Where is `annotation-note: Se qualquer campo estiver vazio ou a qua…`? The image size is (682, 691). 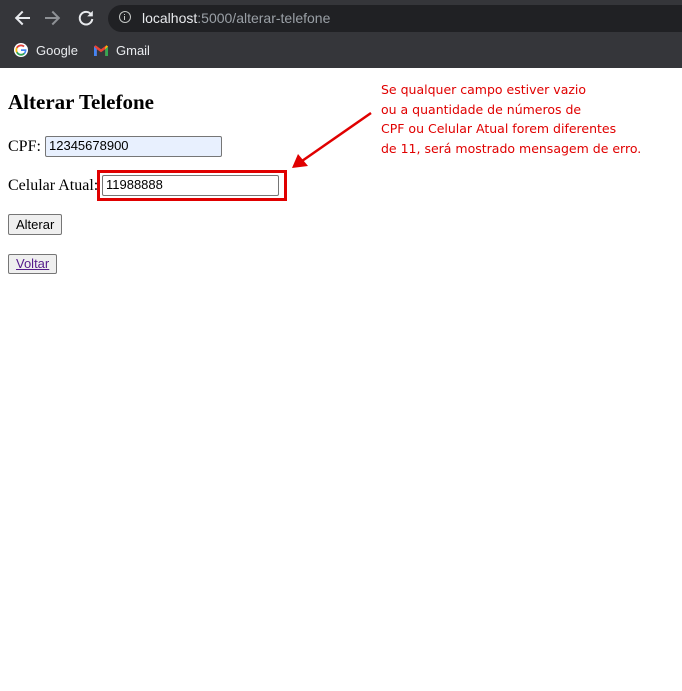
annotation-note: Se qualquer campo estiver vazio ou a qua… is located at coordinates (531, 119).